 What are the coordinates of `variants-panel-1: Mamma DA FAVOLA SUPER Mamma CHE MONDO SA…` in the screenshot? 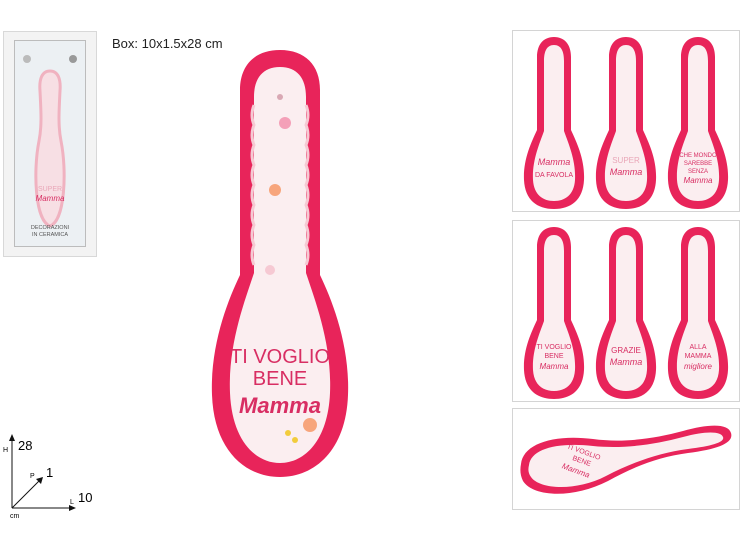 It's located at (626, 121).